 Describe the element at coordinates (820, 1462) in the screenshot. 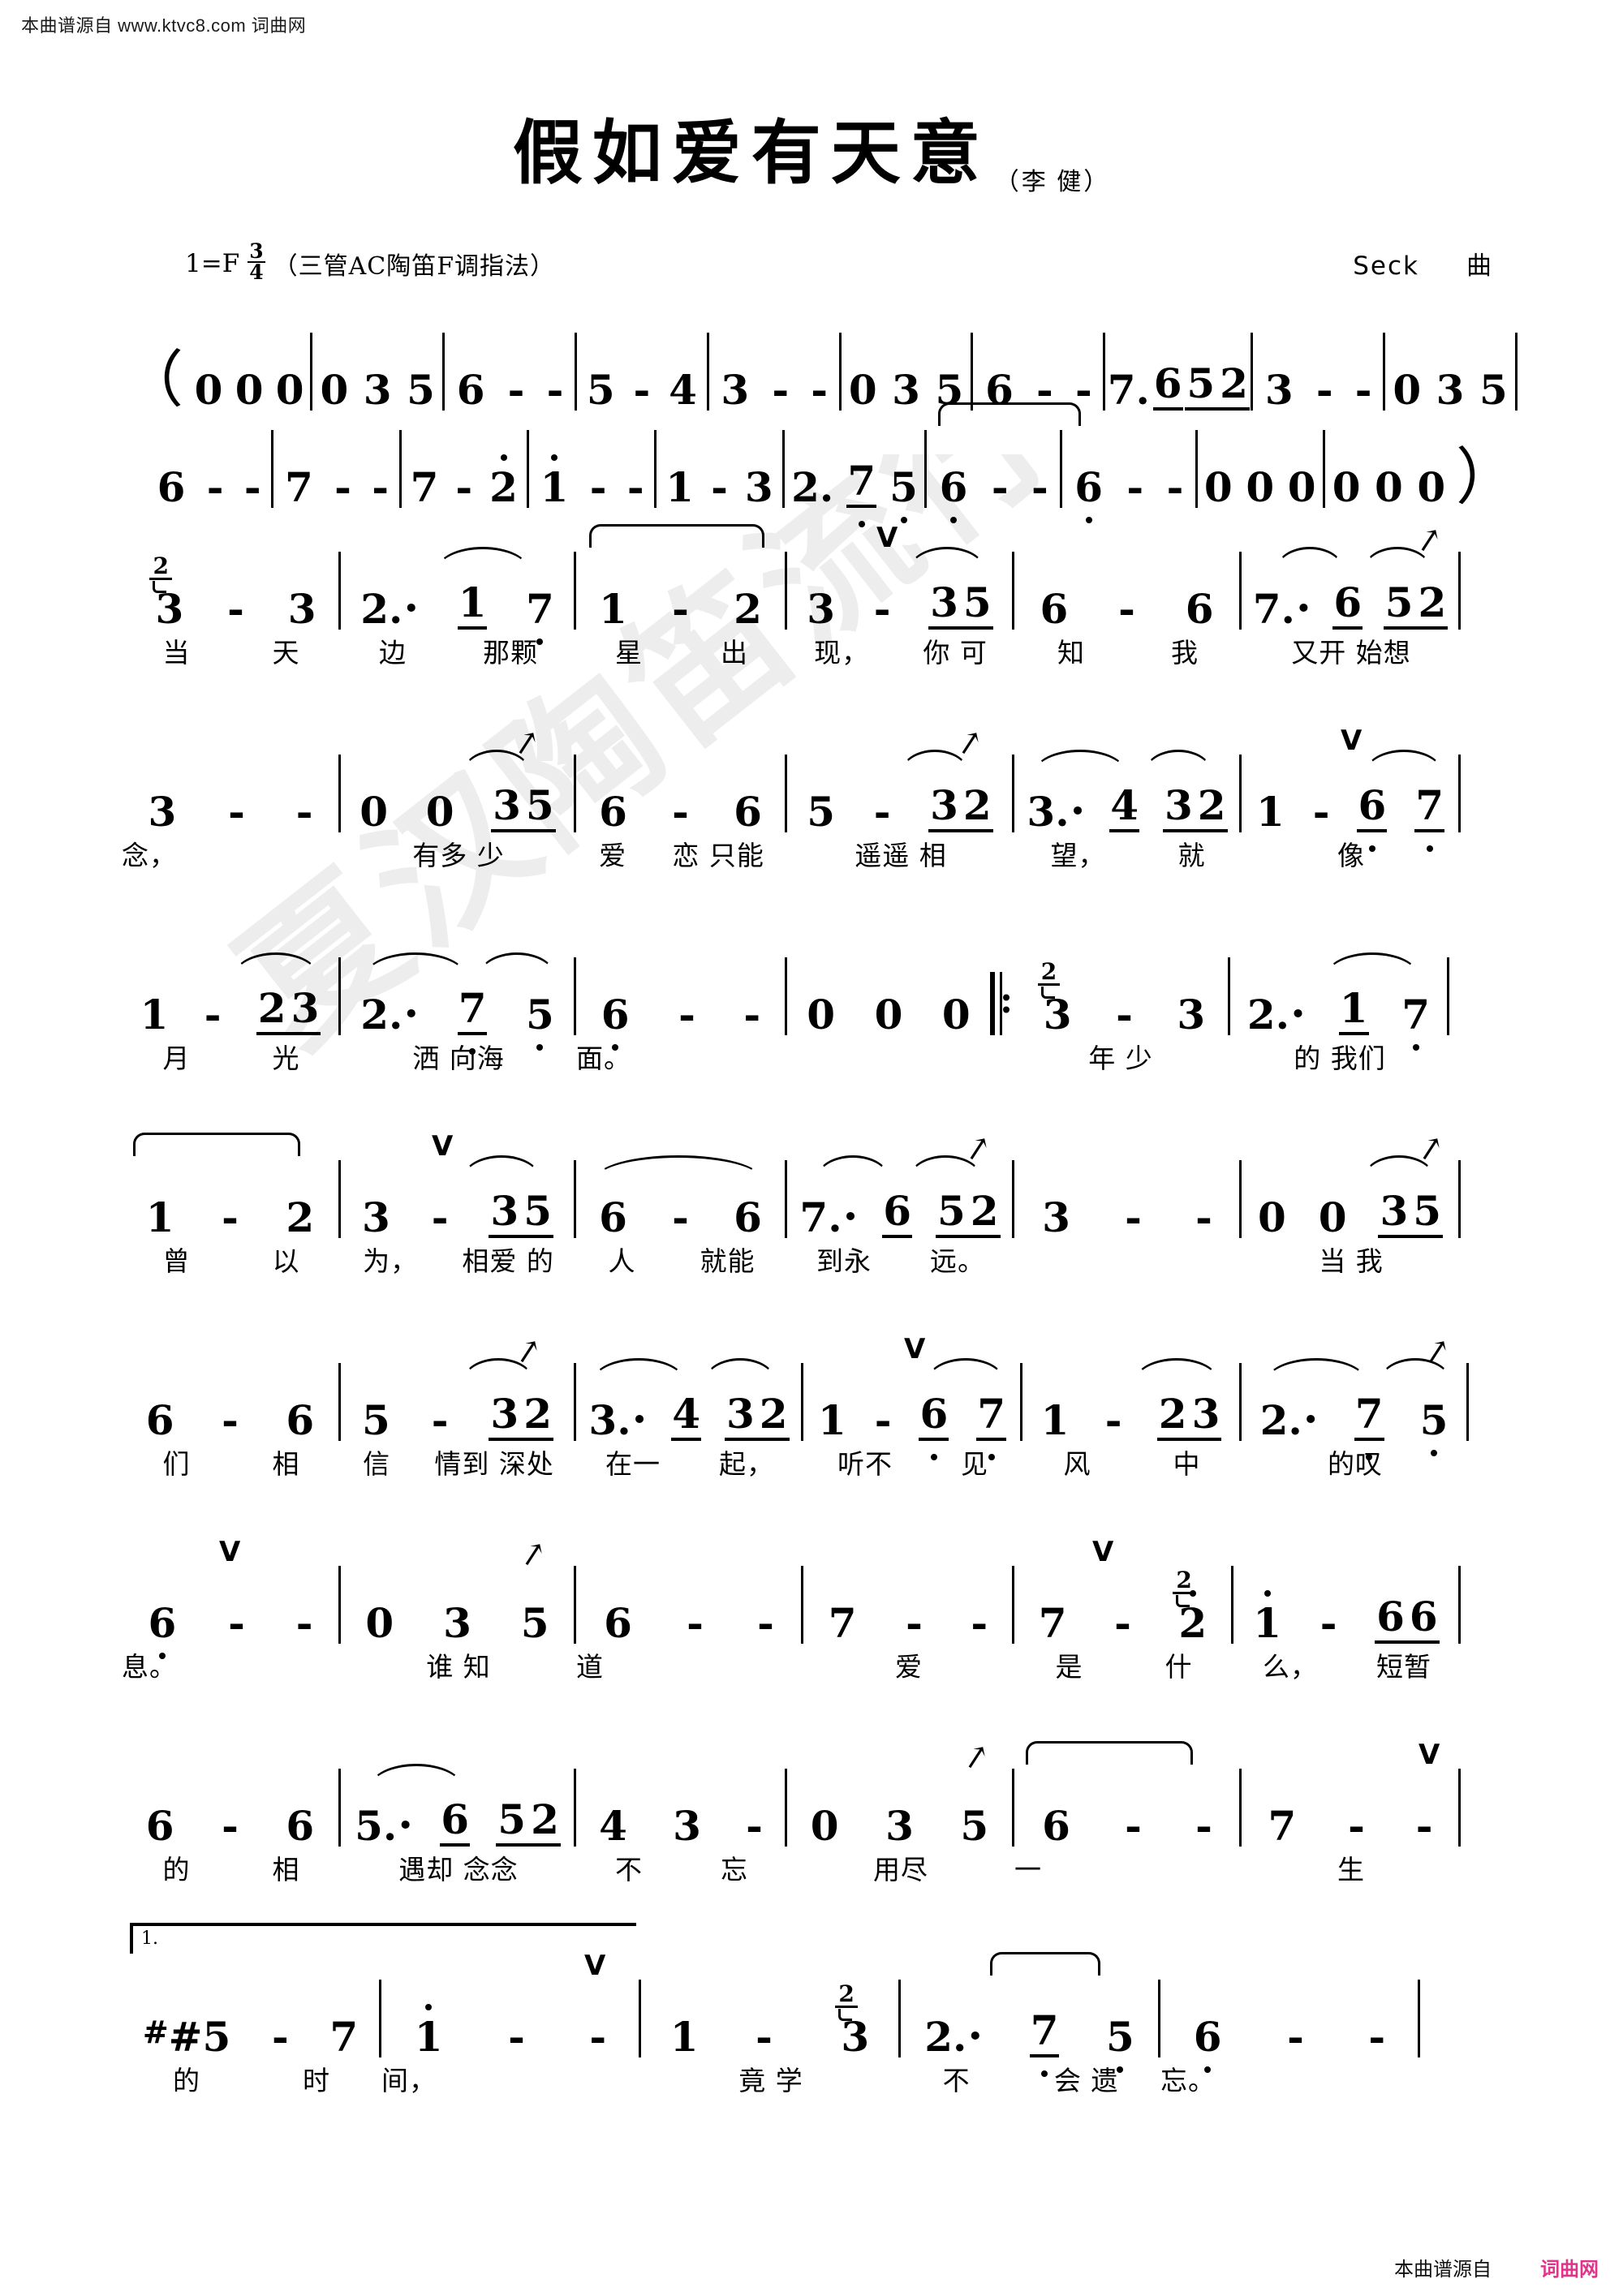

I see `lyric-row: 们 相 信 情到 深处 在一 起， 听不 见 风 中 的叹` at that location.